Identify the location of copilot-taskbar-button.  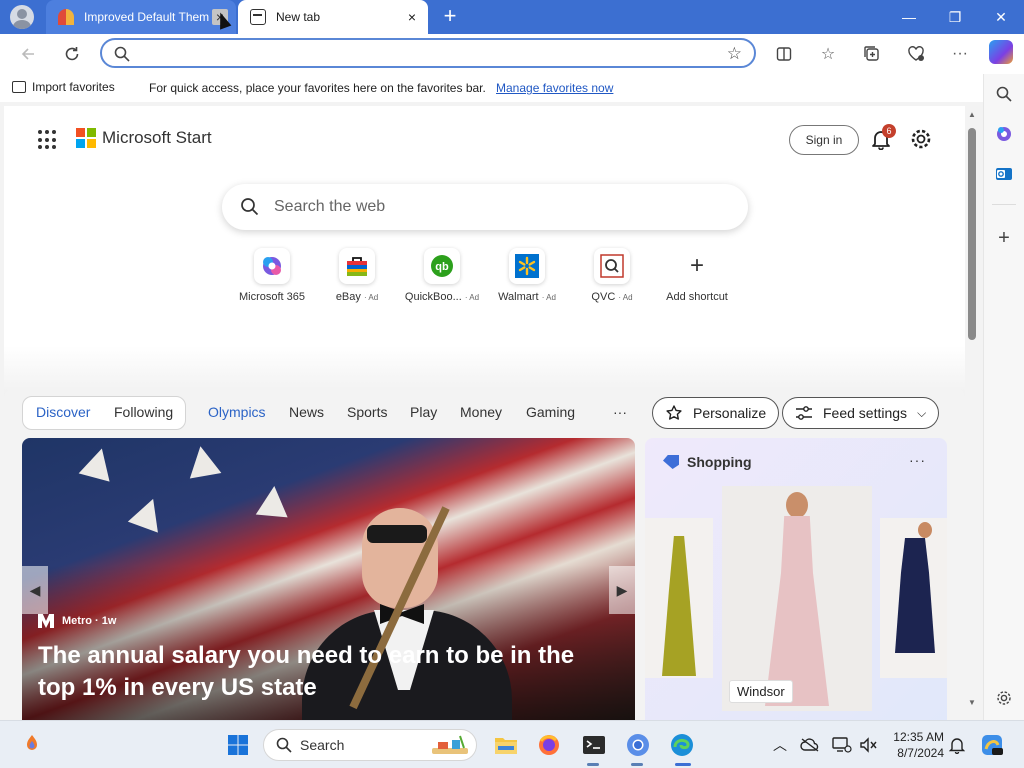
(992, 745).